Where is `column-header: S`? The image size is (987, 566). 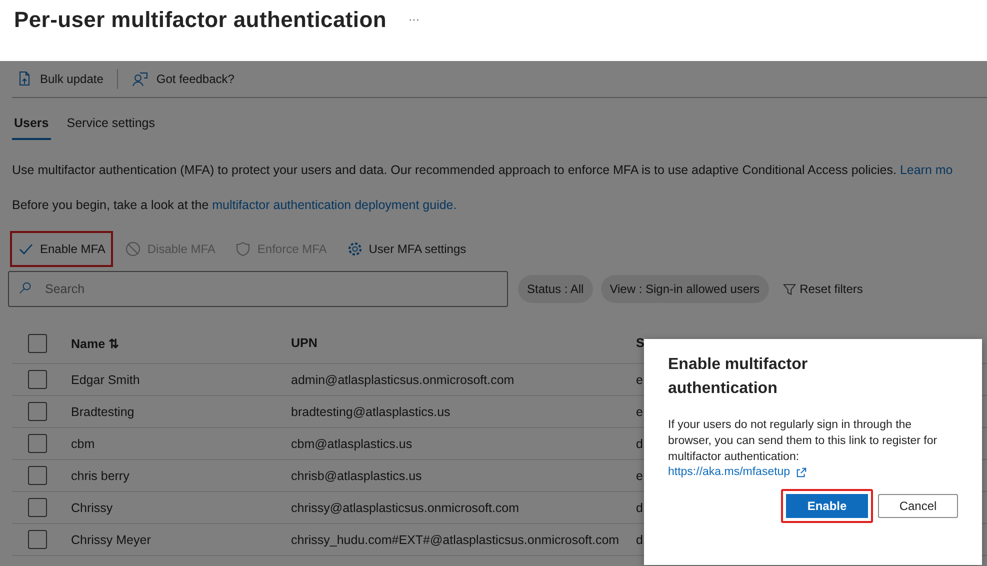
column-header: S is located at coordinates (640, 343).